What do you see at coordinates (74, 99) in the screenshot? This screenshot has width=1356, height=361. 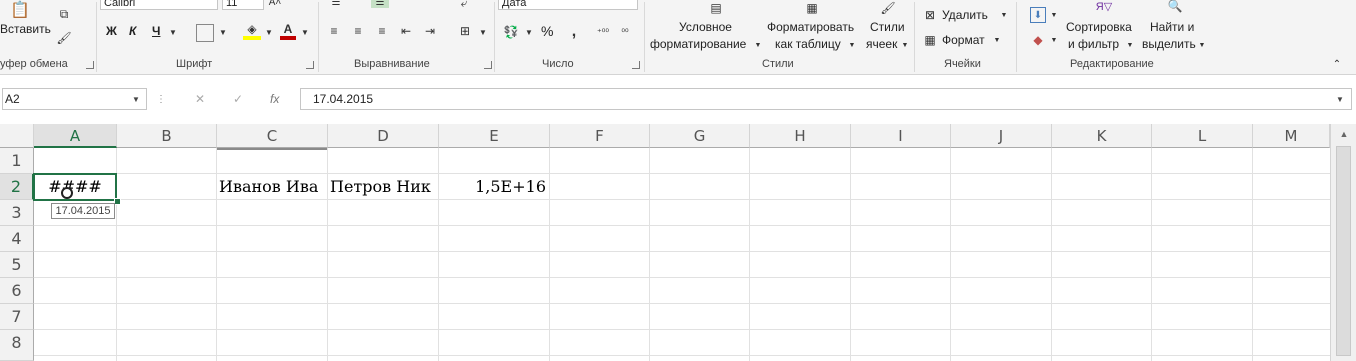 I see `name-box: A2` at bounding box center [74, 99].